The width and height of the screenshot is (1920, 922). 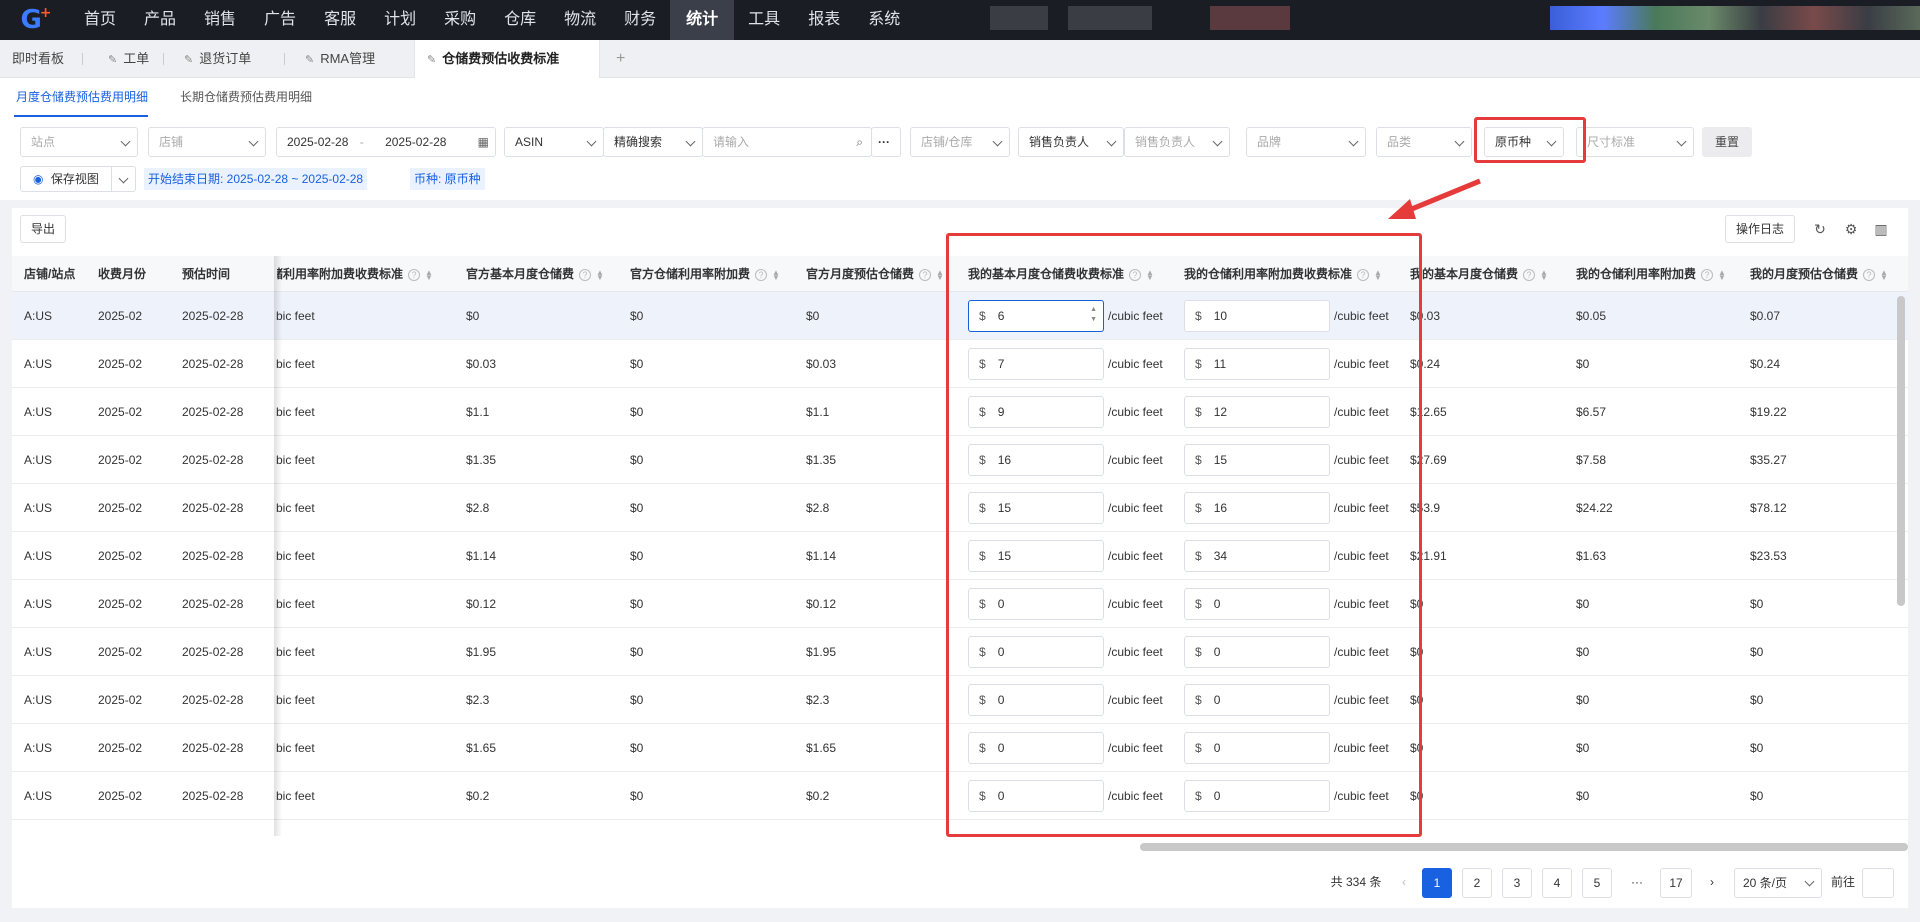 I want to click on app-logo: G+, so click(x=35, y=20).